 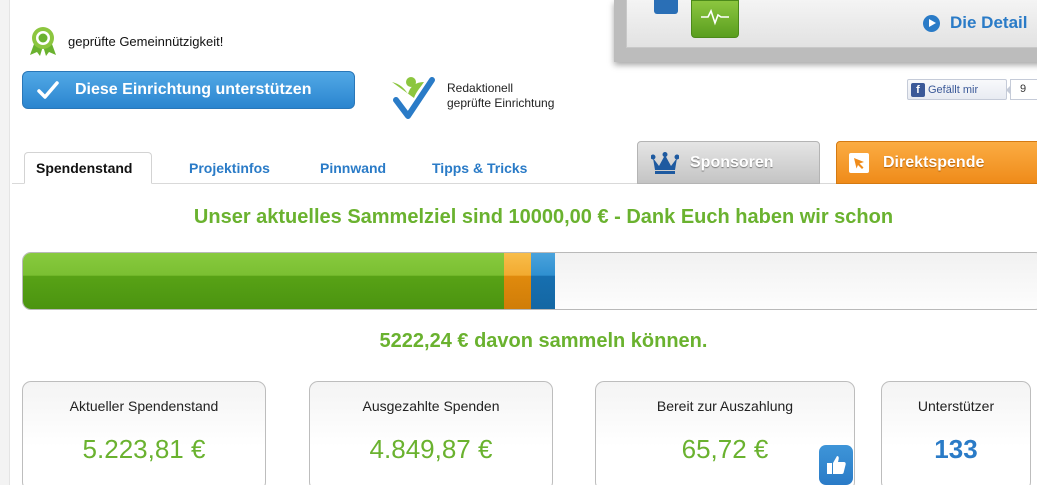 I want to click on progress-fill-orange, so click(x=517, y=281).